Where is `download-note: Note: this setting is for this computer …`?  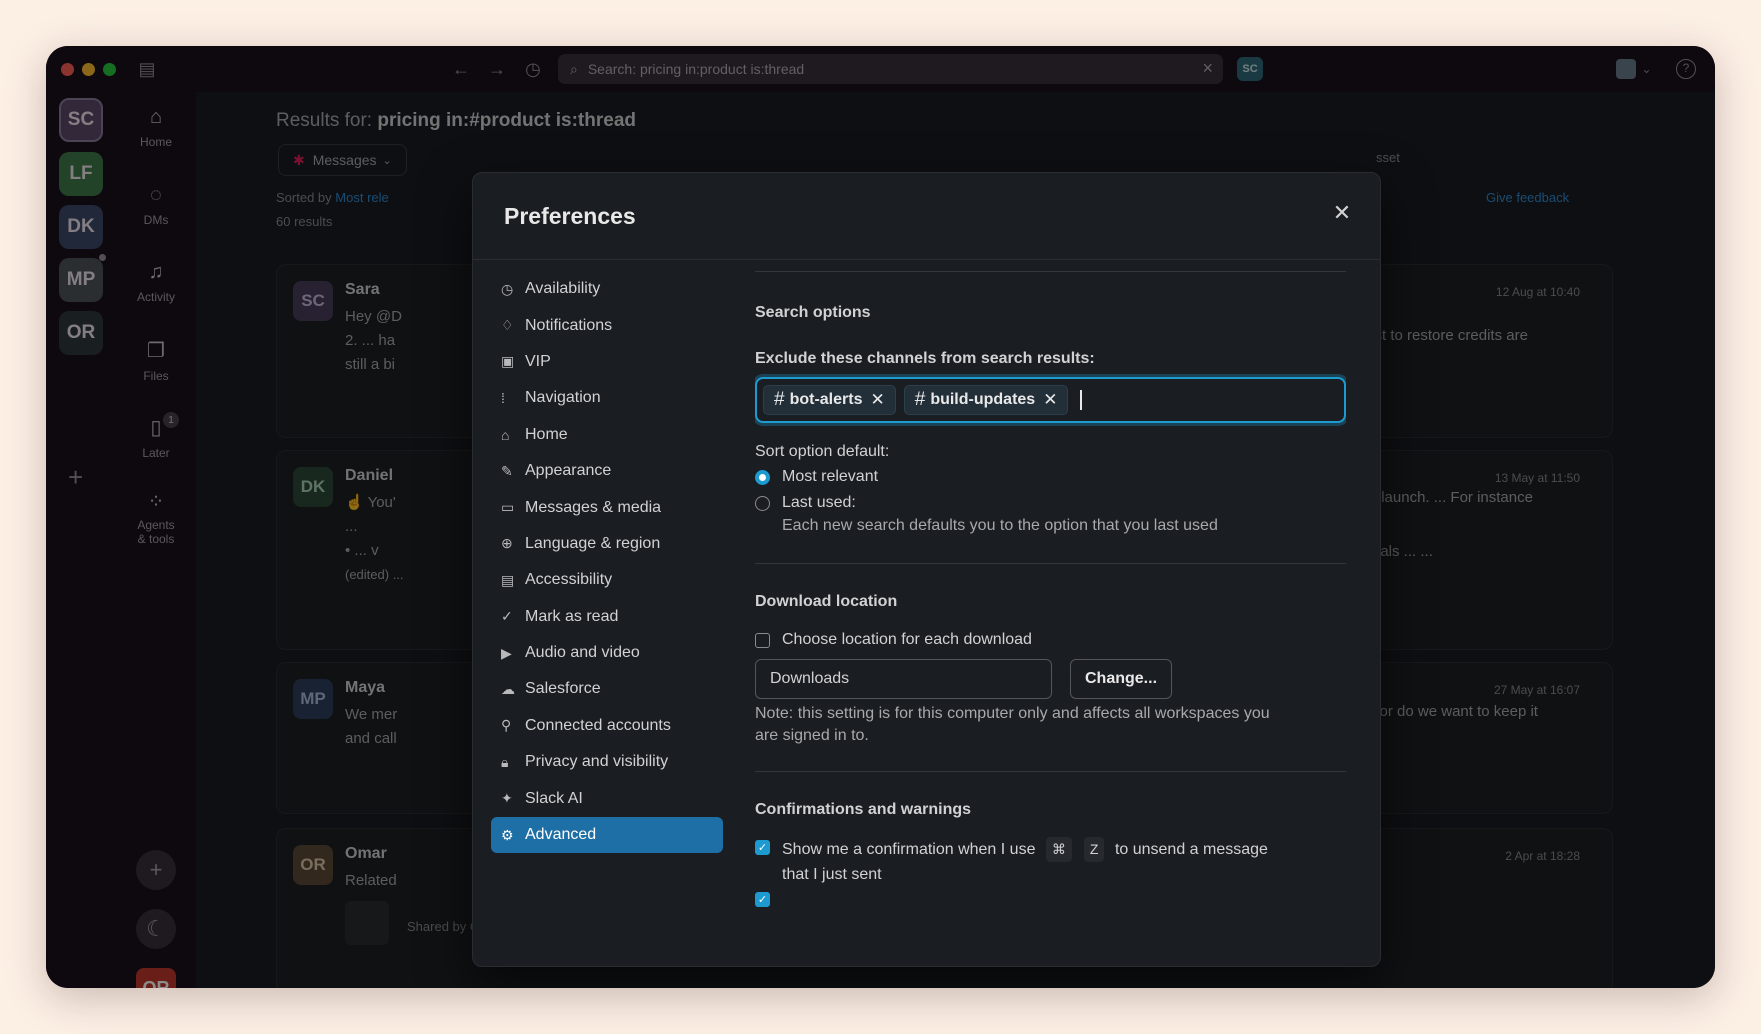
download-note: Note: this setting is for this computer … is located at coordinates (1012, 724).